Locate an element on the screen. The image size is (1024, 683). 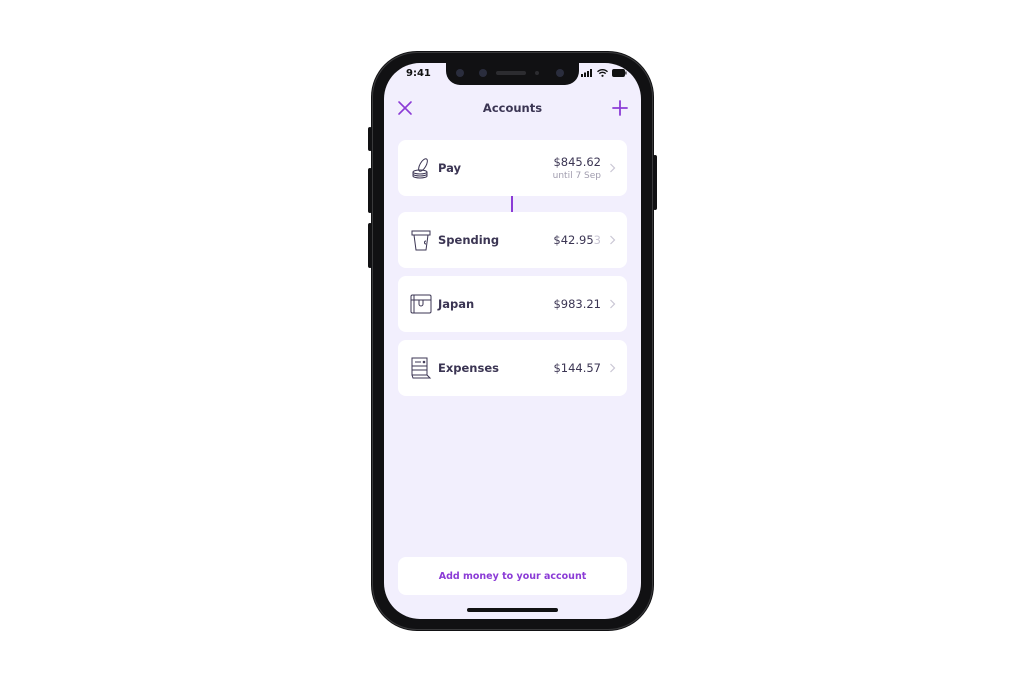
account-name: Expenses is located at coordinates (468, 368).